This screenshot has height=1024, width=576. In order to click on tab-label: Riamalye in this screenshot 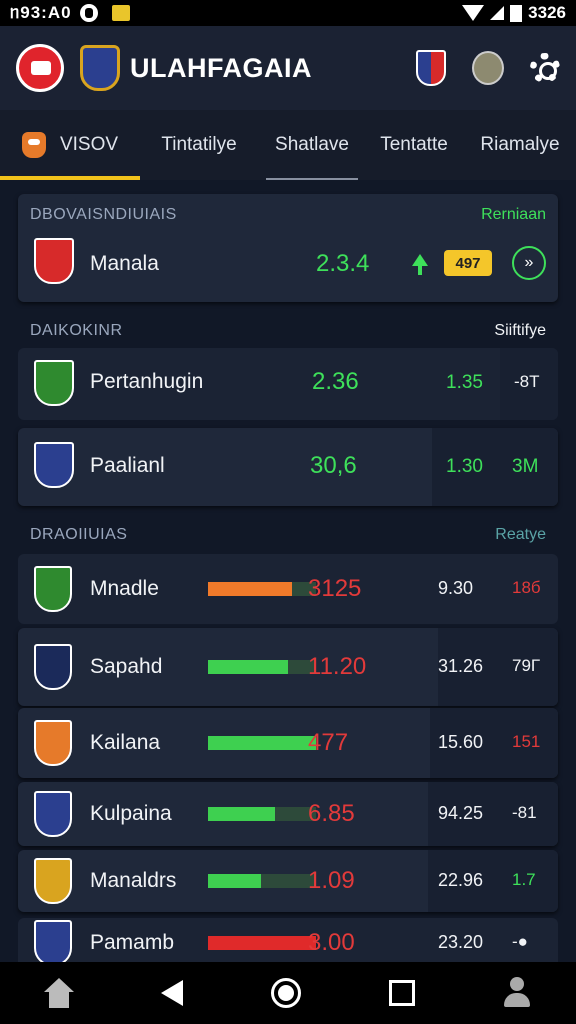, I will do `click(520, 144)`.